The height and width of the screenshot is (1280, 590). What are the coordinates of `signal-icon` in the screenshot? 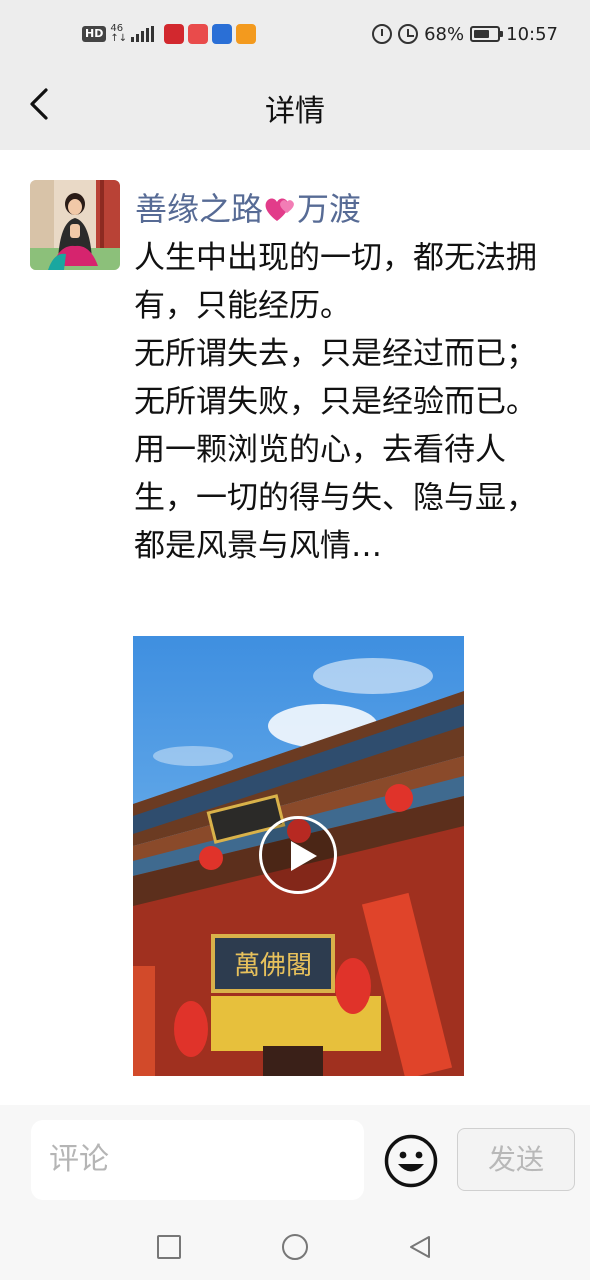 It's located at (143, 34).